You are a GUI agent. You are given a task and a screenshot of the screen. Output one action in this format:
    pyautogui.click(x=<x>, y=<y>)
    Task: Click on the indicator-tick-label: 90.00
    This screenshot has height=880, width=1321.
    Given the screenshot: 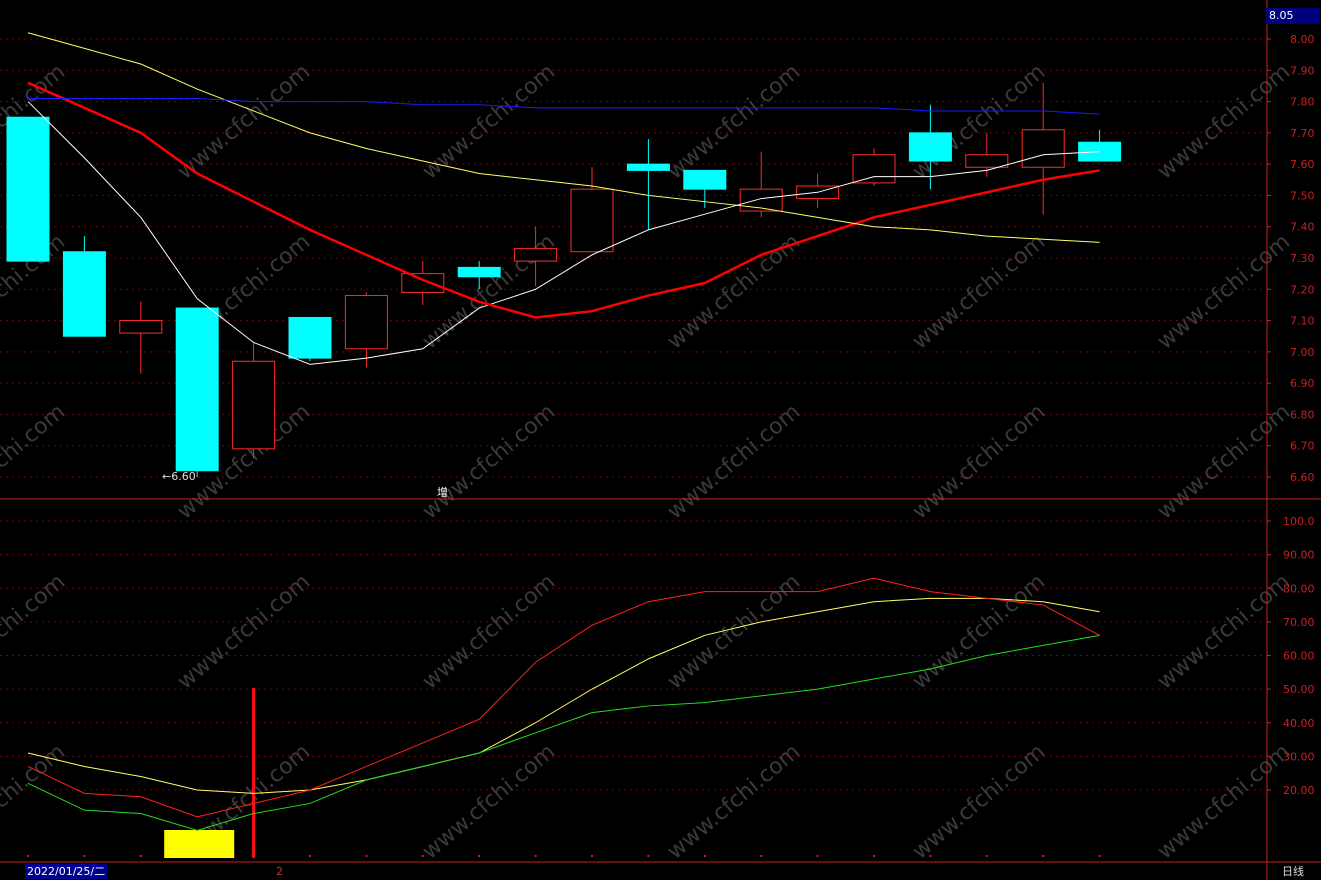 What is the action you would take?
    pyautogui.click(x=1299, y=555)
    